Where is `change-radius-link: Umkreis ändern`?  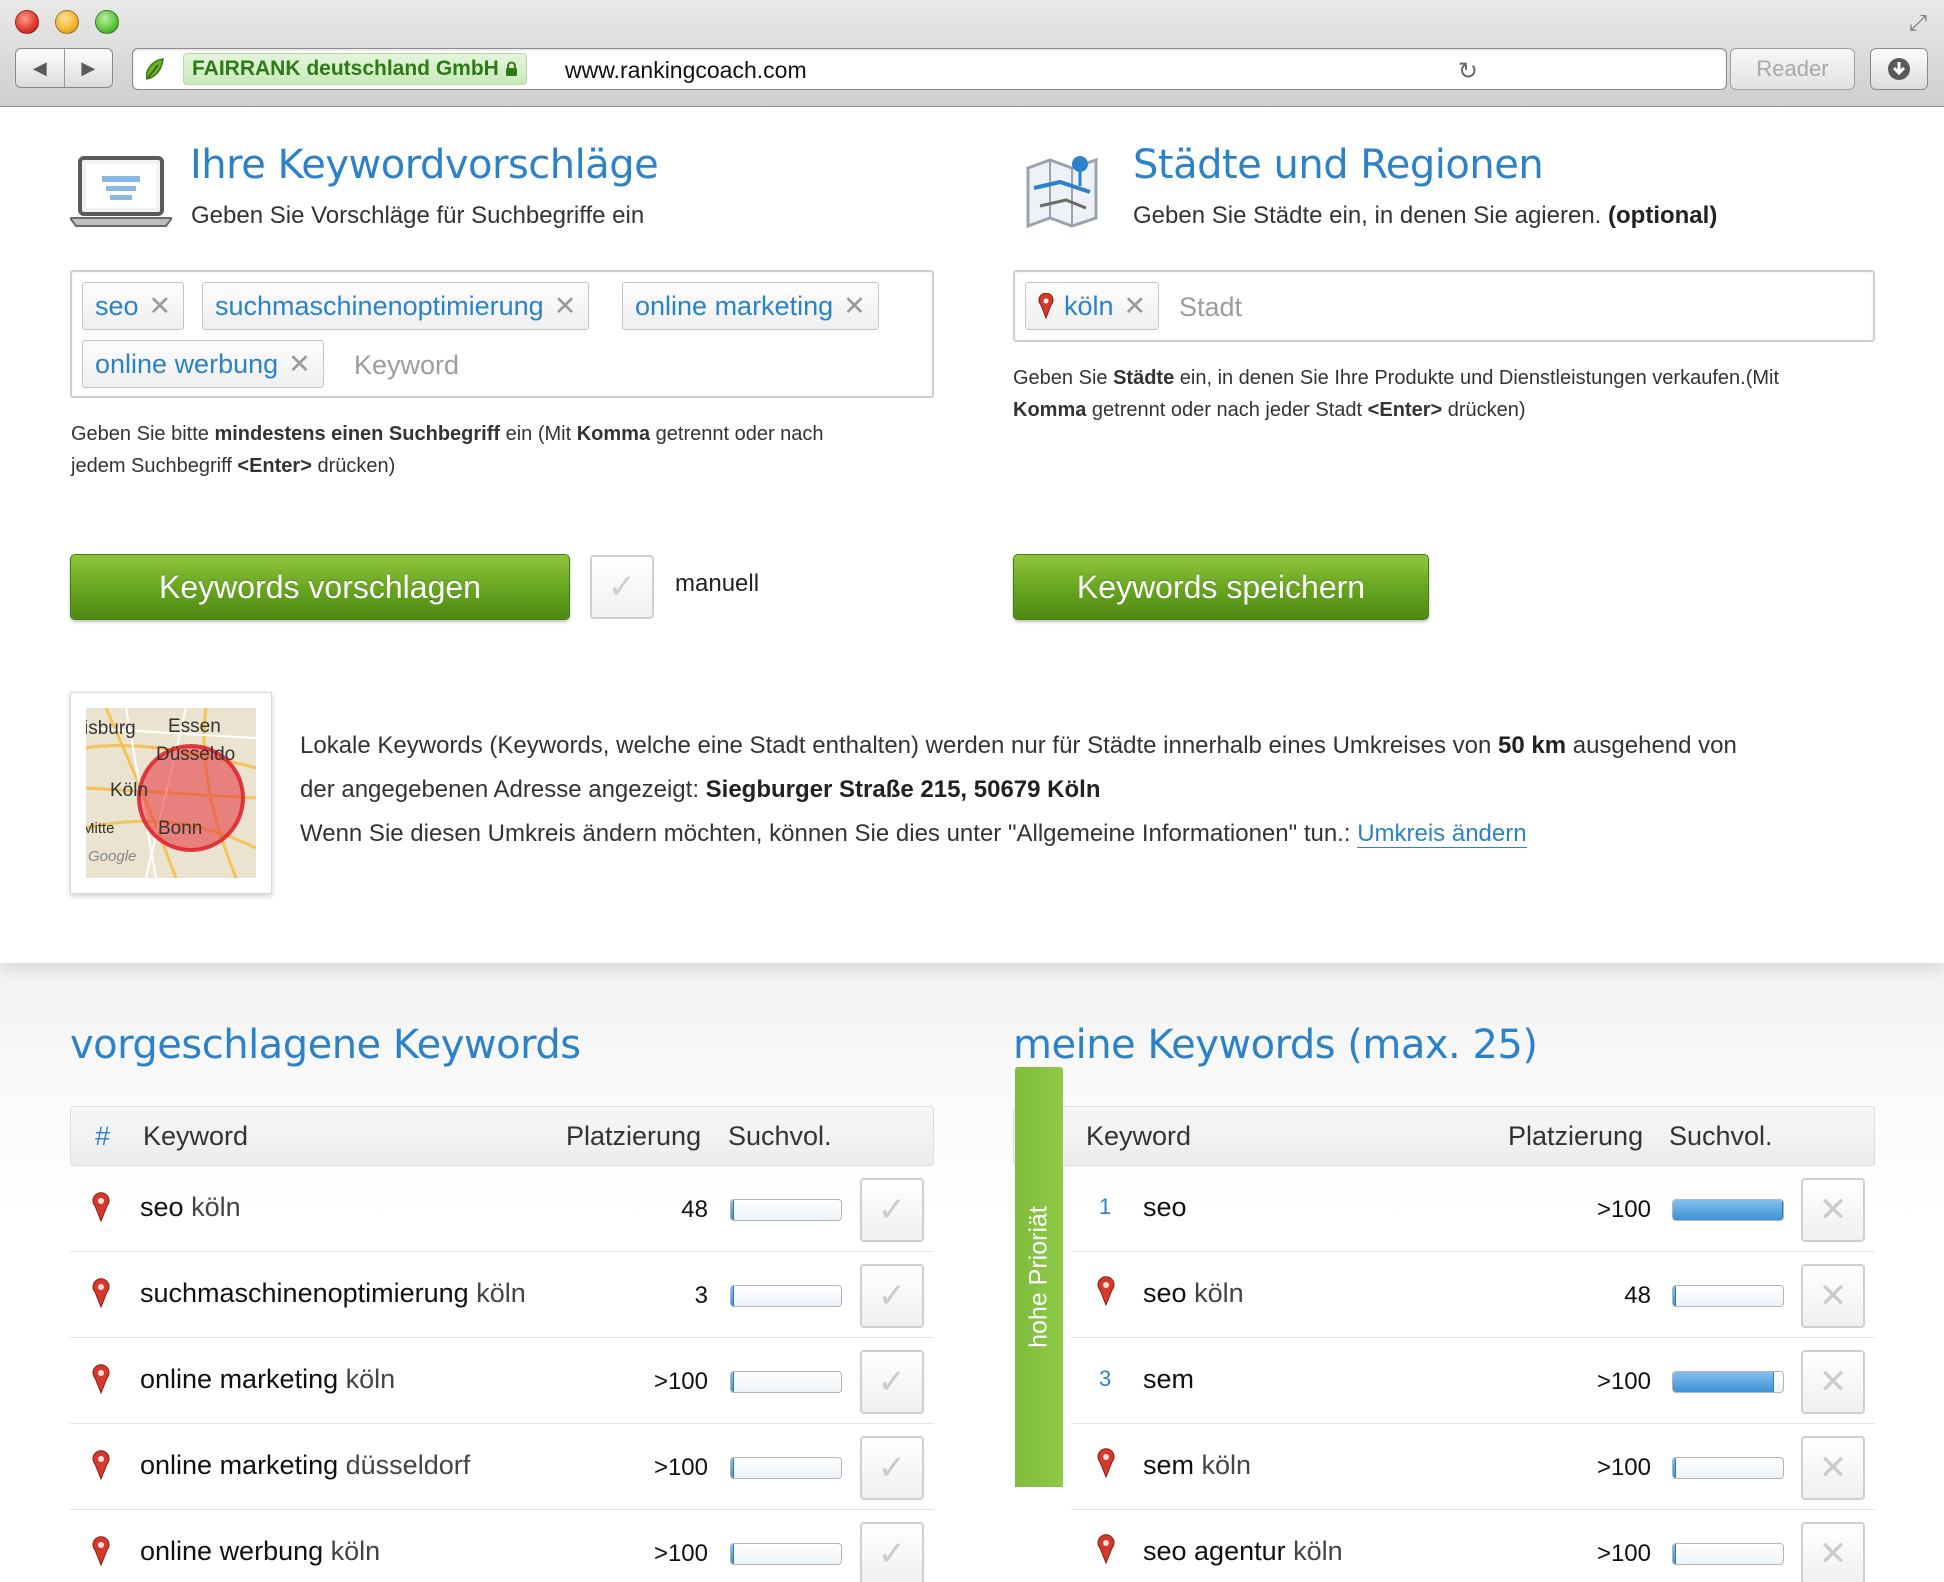
change-radius-link: Umkreis ändern is located at coordinates (1442, 834).